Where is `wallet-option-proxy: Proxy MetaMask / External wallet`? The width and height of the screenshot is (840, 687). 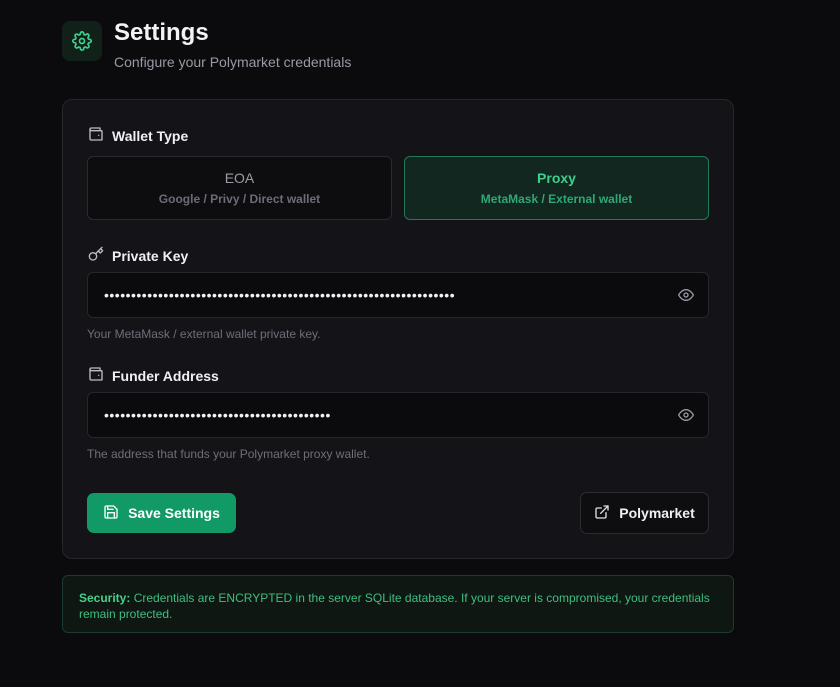
wallet-option-proxy: Proxy MetaMask / External wallet is located at coordinates (556, 188).